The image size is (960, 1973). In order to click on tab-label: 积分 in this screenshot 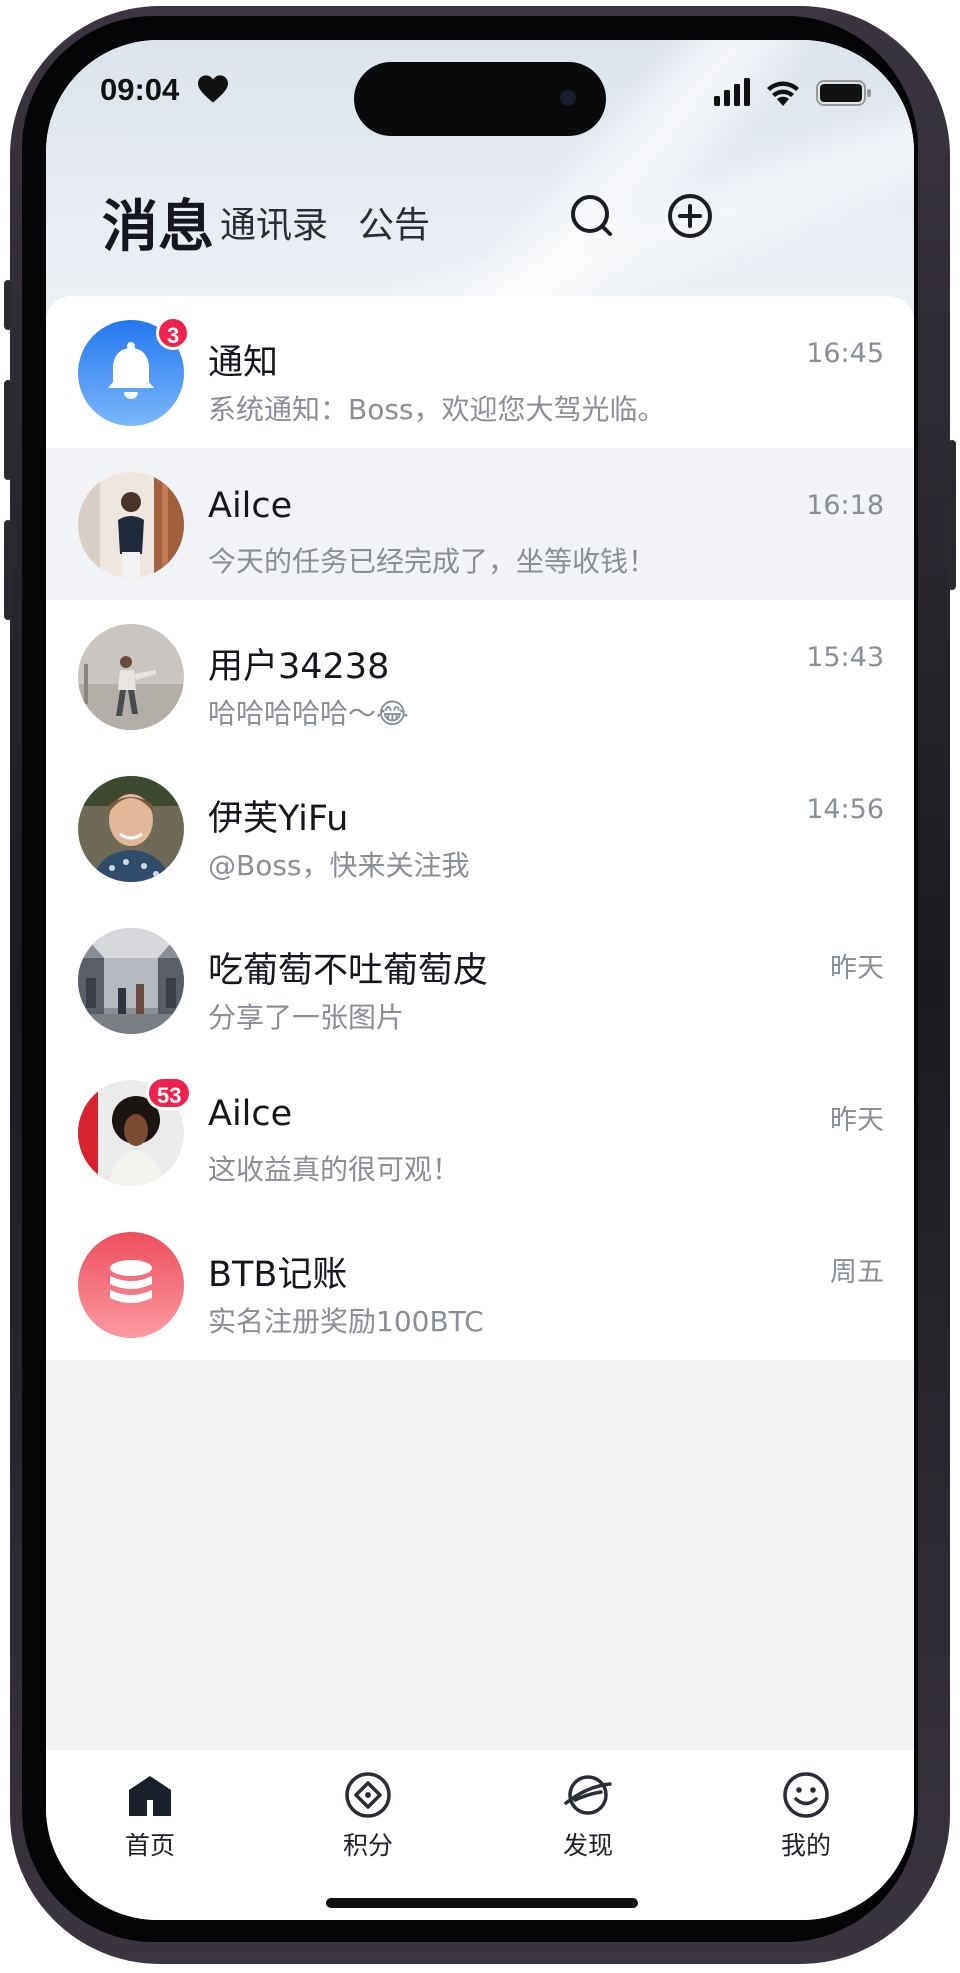, I will do `click(367, 1845)`.